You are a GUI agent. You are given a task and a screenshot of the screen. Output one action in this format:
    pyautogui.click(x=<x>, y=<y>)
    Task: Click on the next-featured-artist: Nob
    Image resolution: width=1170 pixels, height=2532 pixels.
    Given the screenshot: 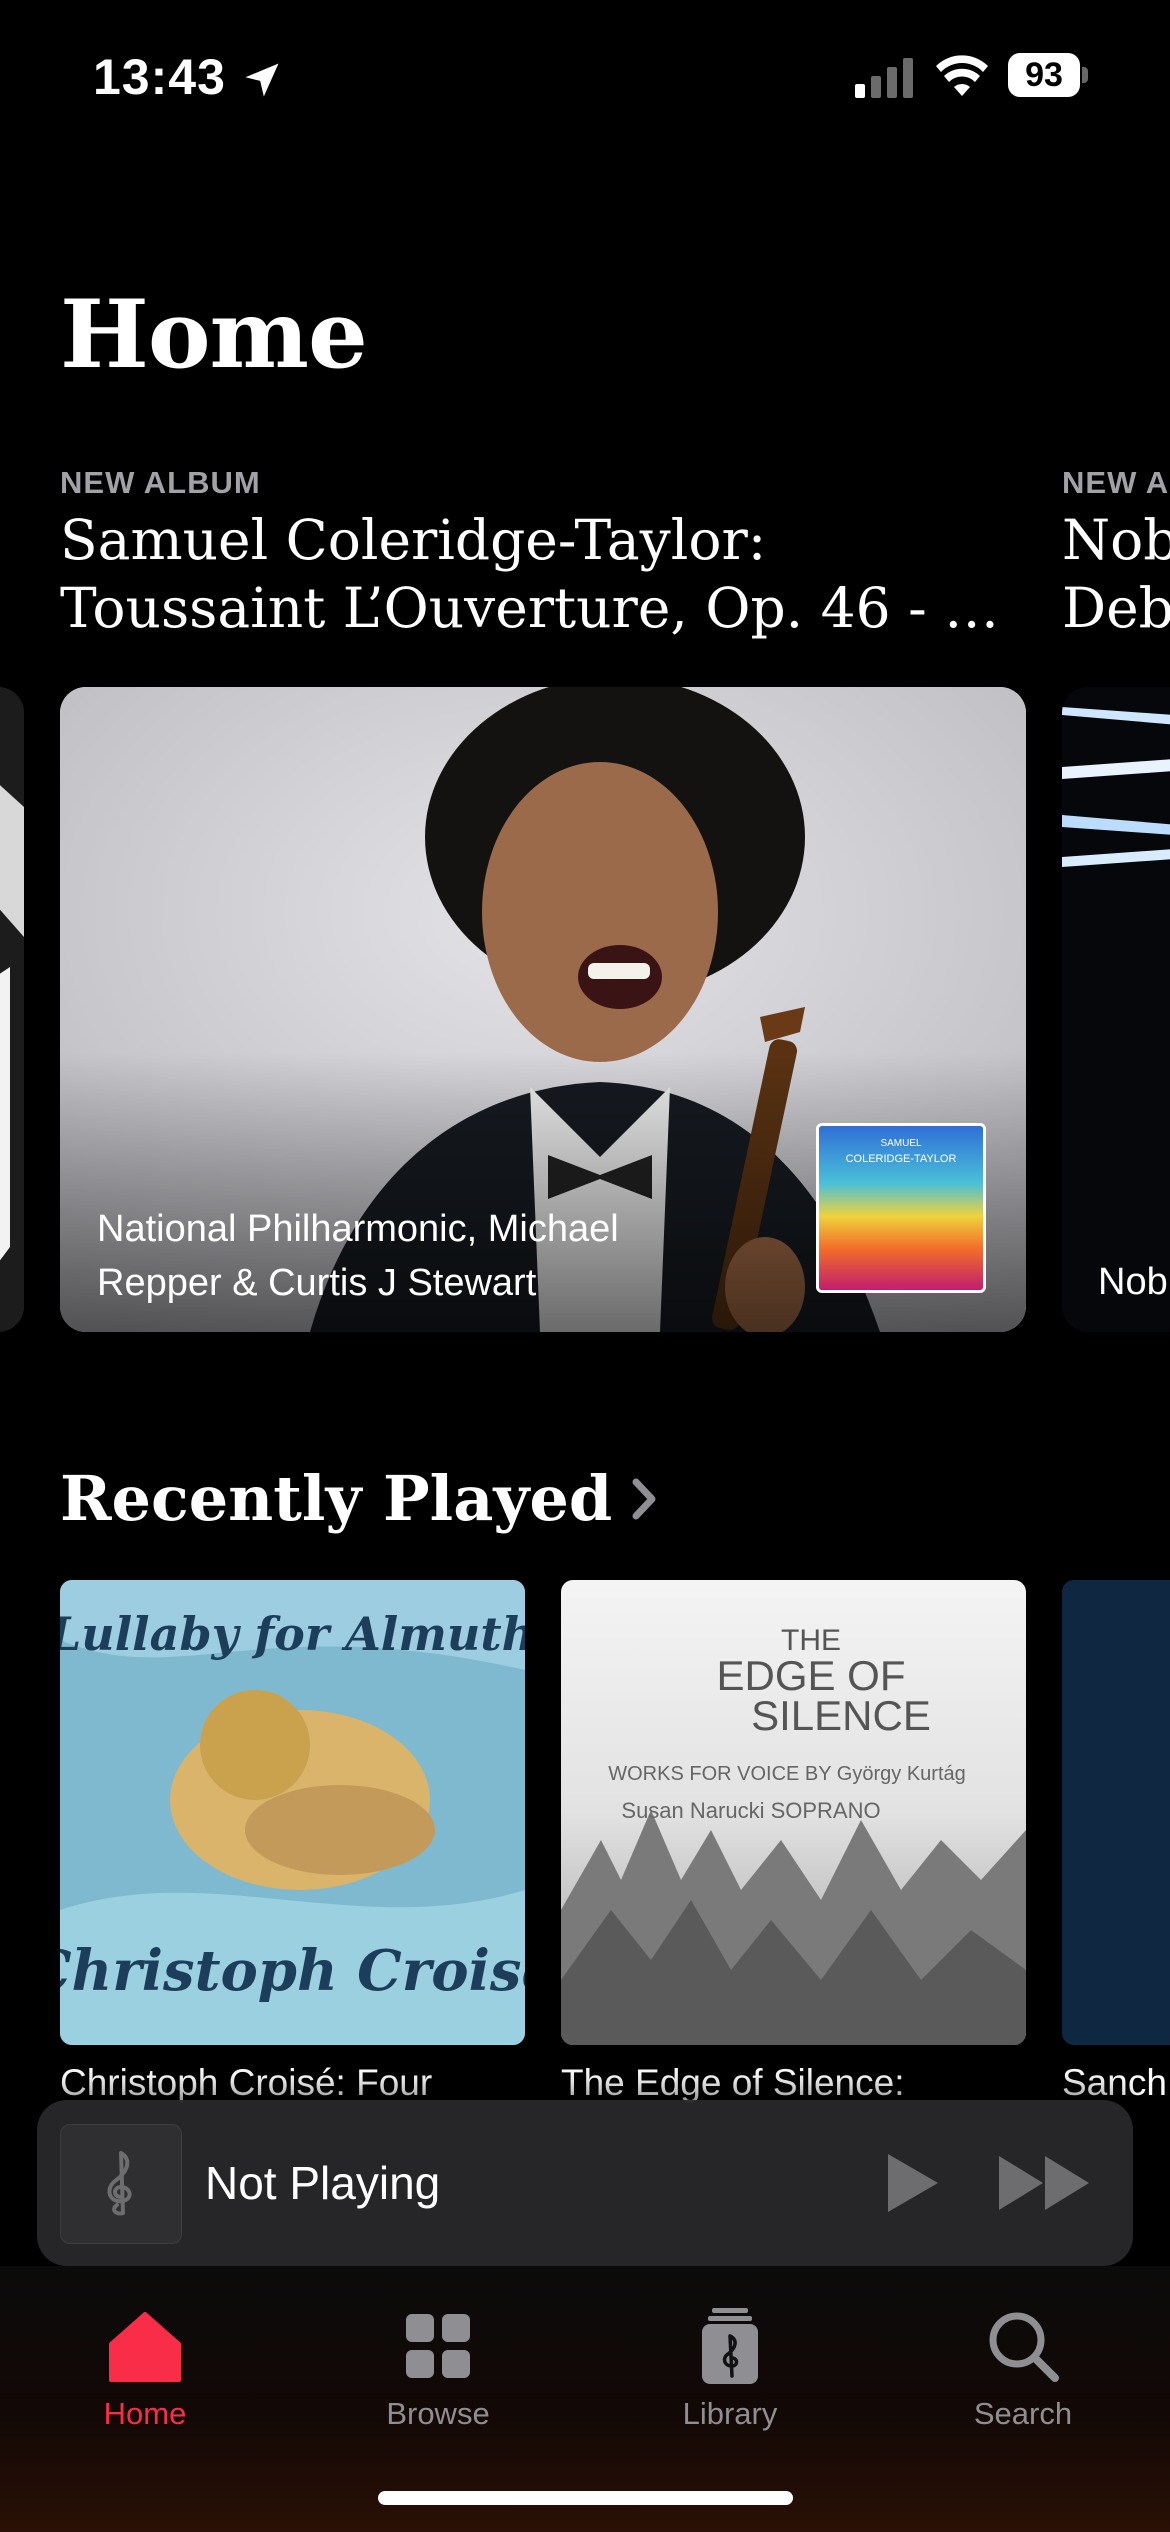 What is the action you would take?
    pyautogui.click(x=1133, y=1282)
    